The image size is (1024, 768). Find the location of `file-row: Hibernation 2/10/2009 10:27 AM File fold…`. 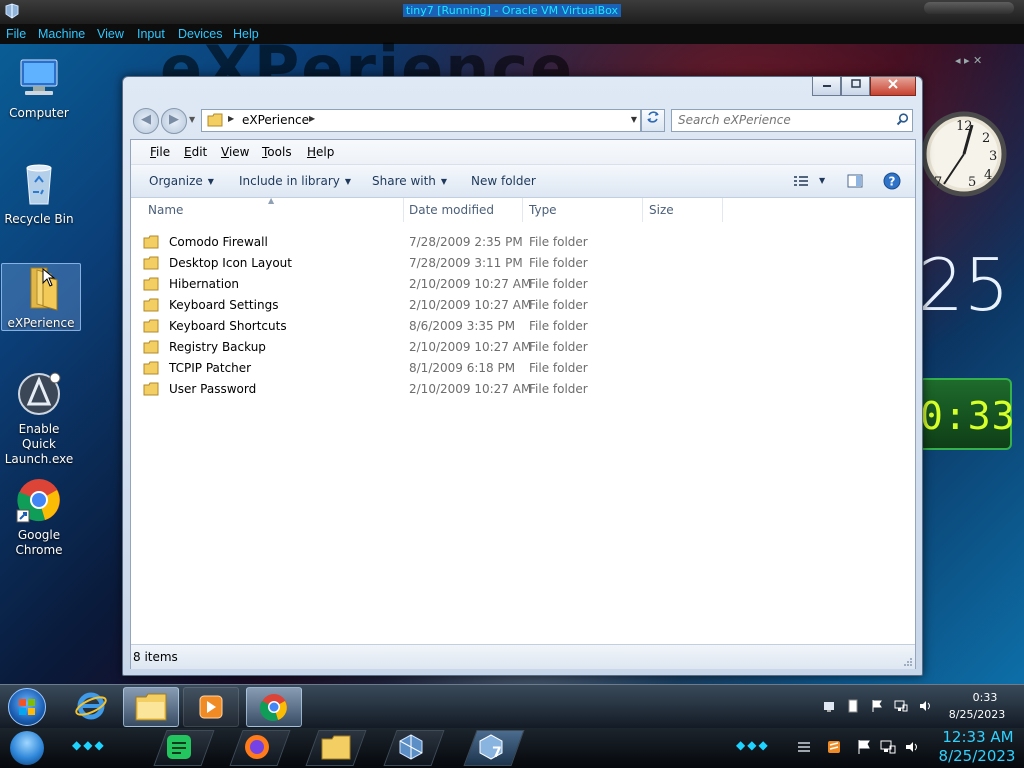

file-row: Hibernation 2/10/2009 10:27 AM File fold… is located at coordinates (523, 284).